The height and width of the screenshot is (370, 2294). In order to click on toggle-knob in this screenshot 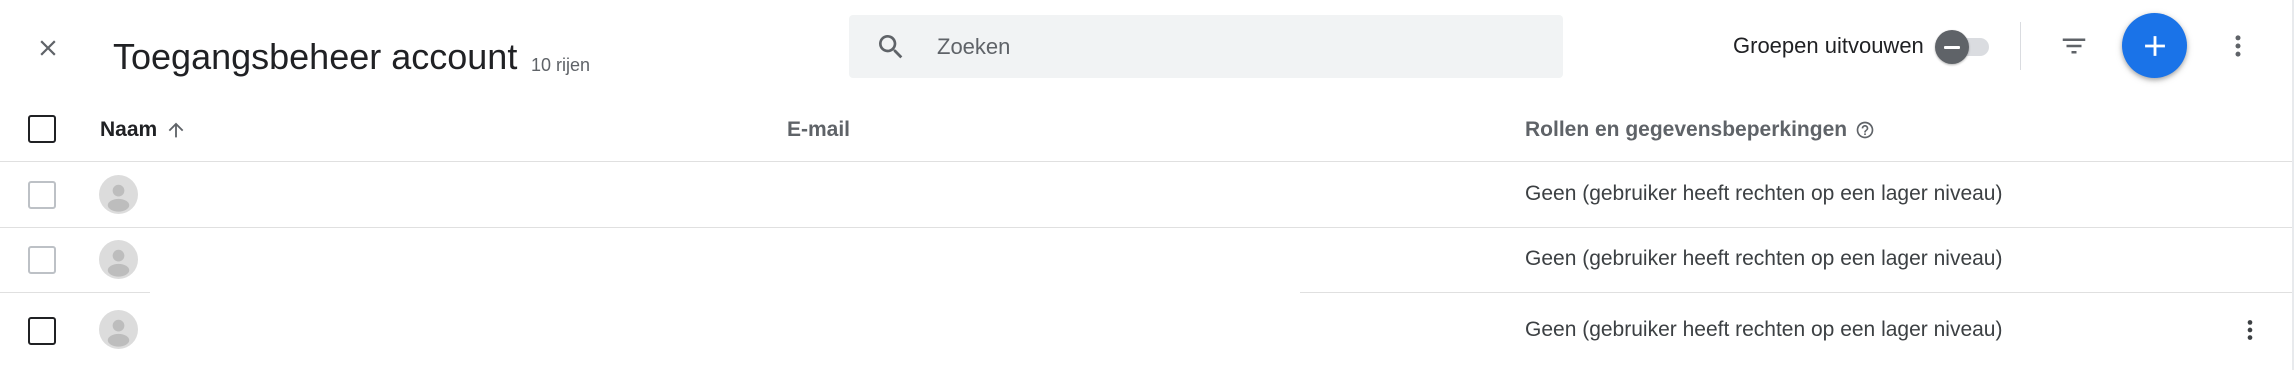, I will do `click(1952, 47)`.